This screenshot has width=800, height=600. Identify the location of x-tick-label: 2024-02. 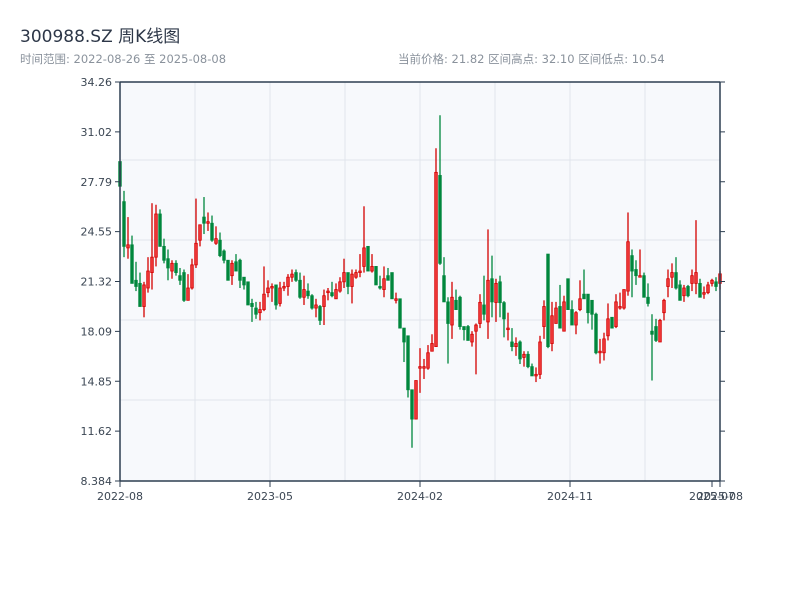
(420, 496).